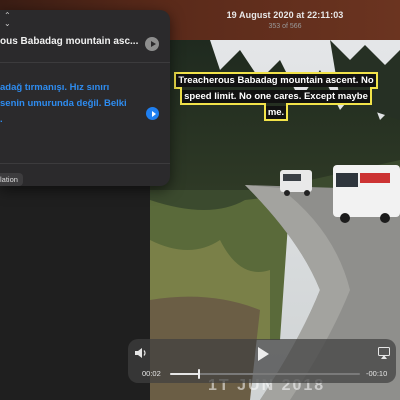 This screenshot has height=400, width=400. What do you see at coordinates (151, 373) in the screenshot?
I see `current-time: 00:02` at bounding box center [151, 373].